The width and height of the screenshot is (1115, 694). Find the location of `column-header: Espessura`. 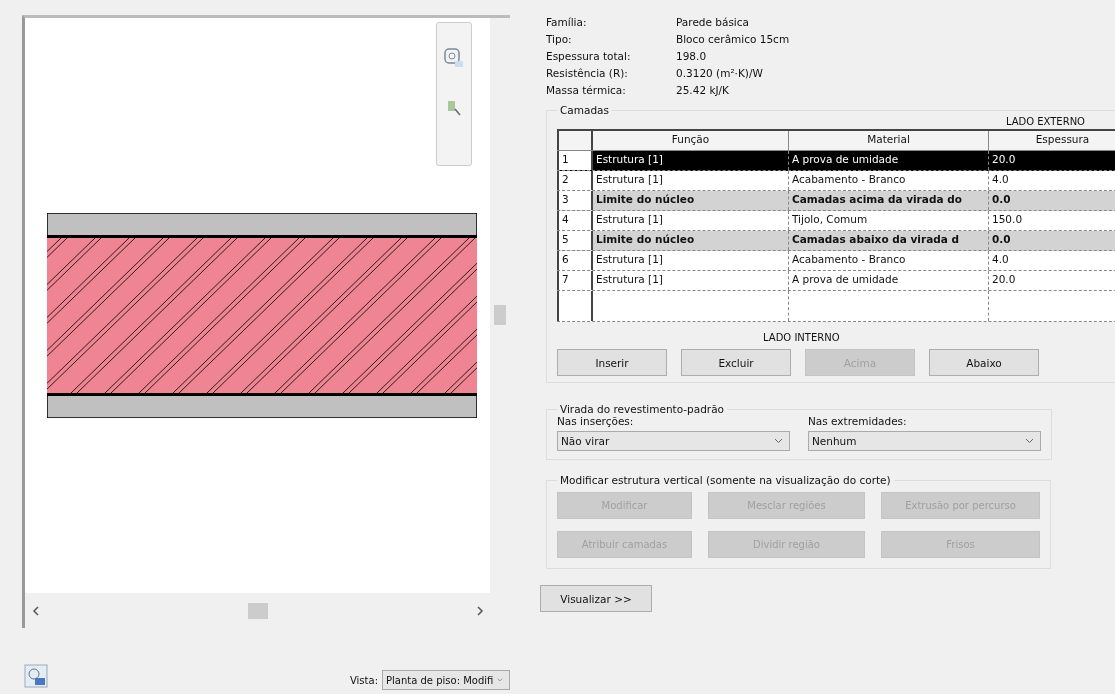

column-header: Espessura is located at coordinates (1052, 140).